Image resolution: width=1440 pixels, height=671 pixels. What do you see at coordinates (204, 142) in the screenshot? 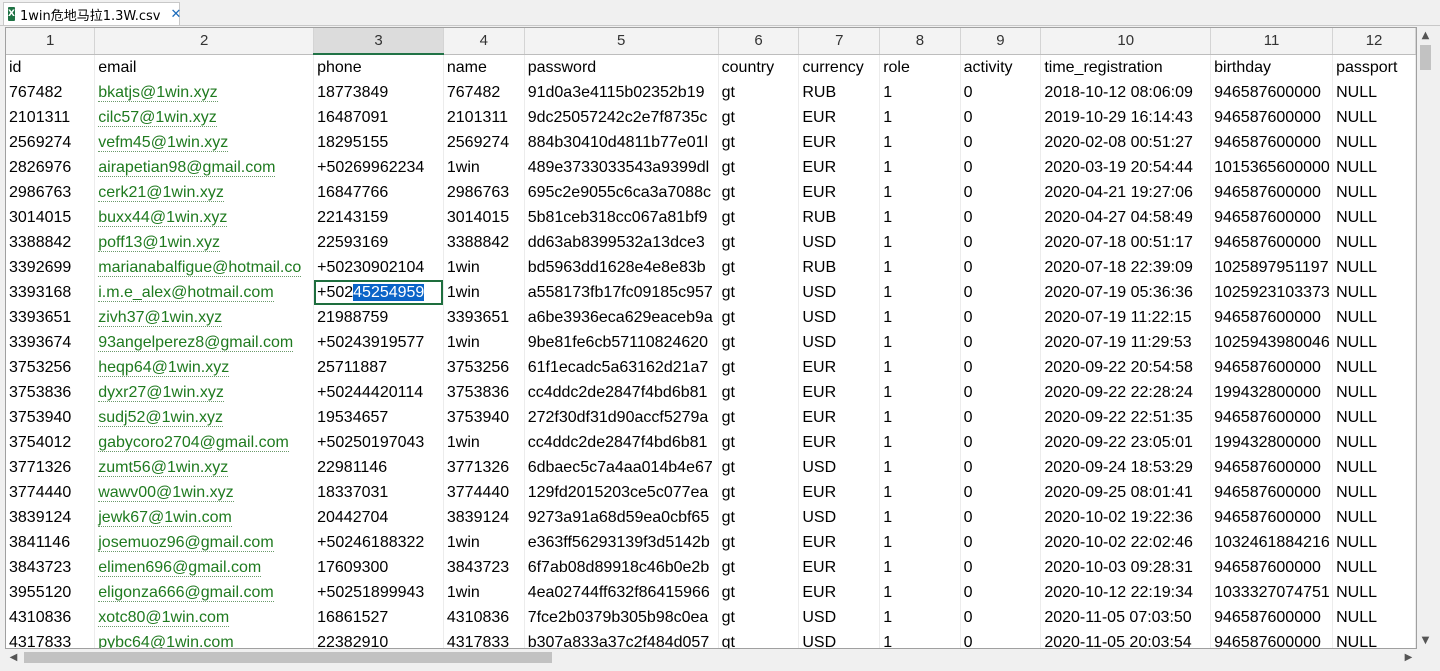
I see `table-cell: vefm45@1win.xyz` at bounding box center [204, 142].